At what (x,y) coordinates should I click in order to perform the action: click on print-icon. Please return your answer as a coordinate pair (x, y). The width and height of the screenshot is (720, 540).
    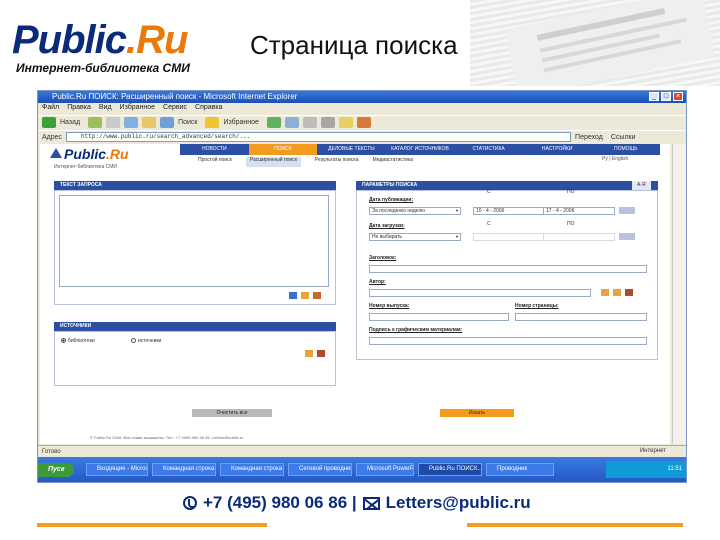
    Looking at the image, I should click on (327, 122).